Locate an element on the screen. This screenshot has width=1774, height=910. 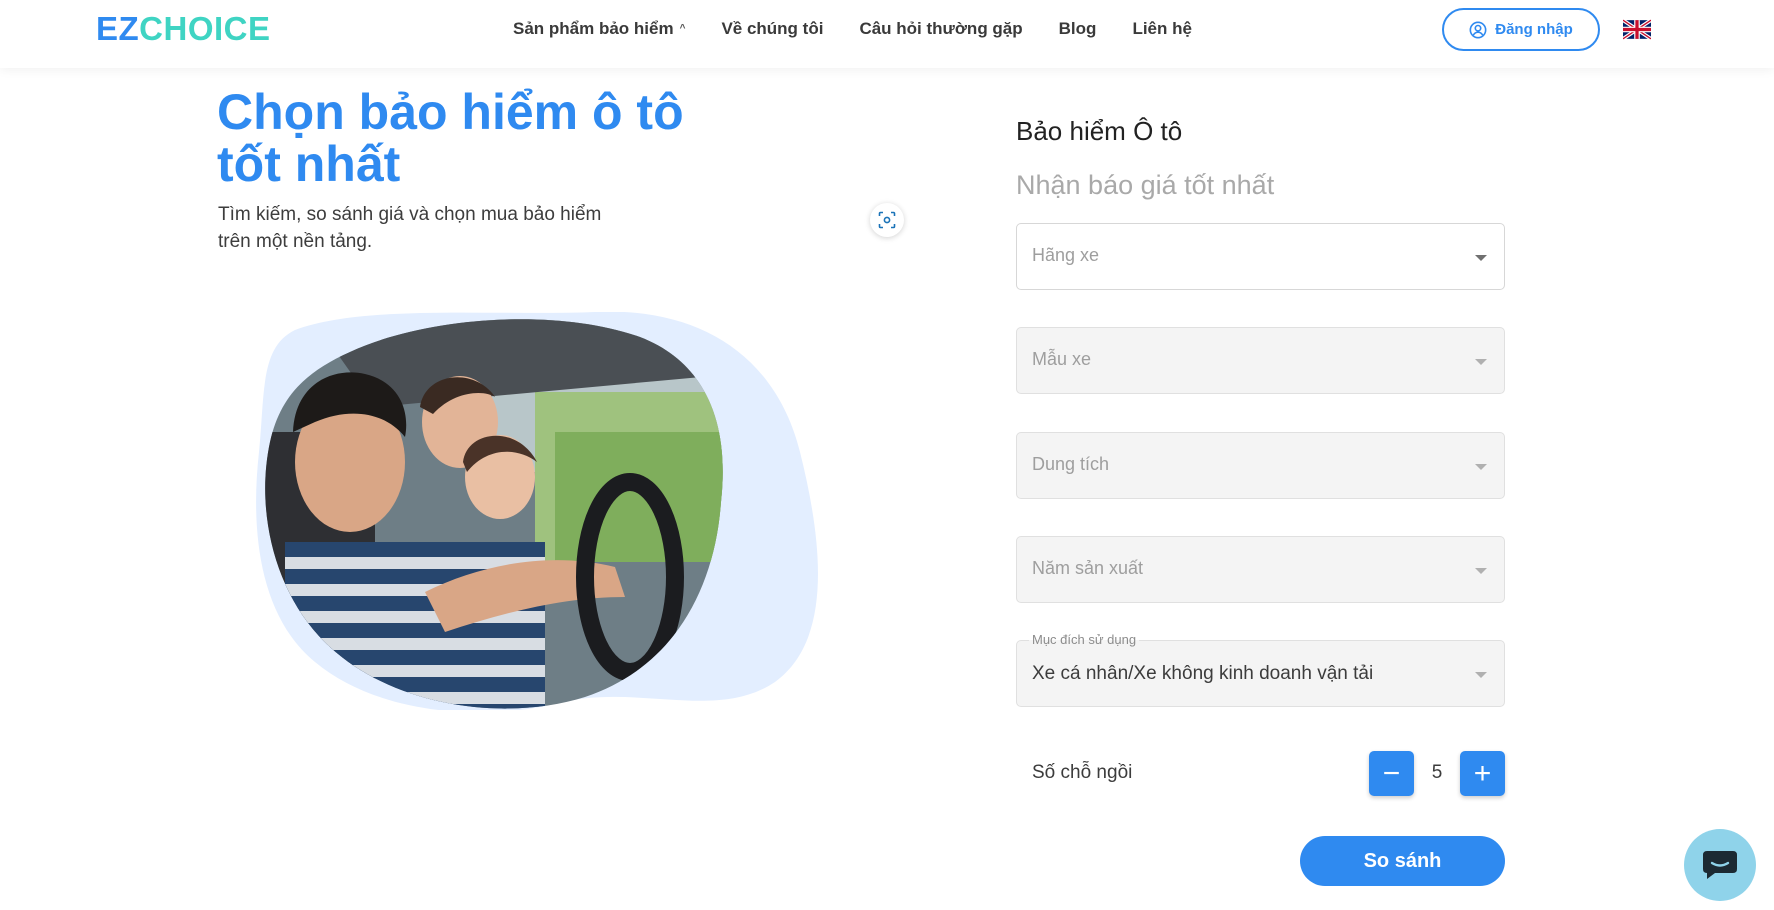
login-button: Đăng nhập is located at coordinates (1521, 29).